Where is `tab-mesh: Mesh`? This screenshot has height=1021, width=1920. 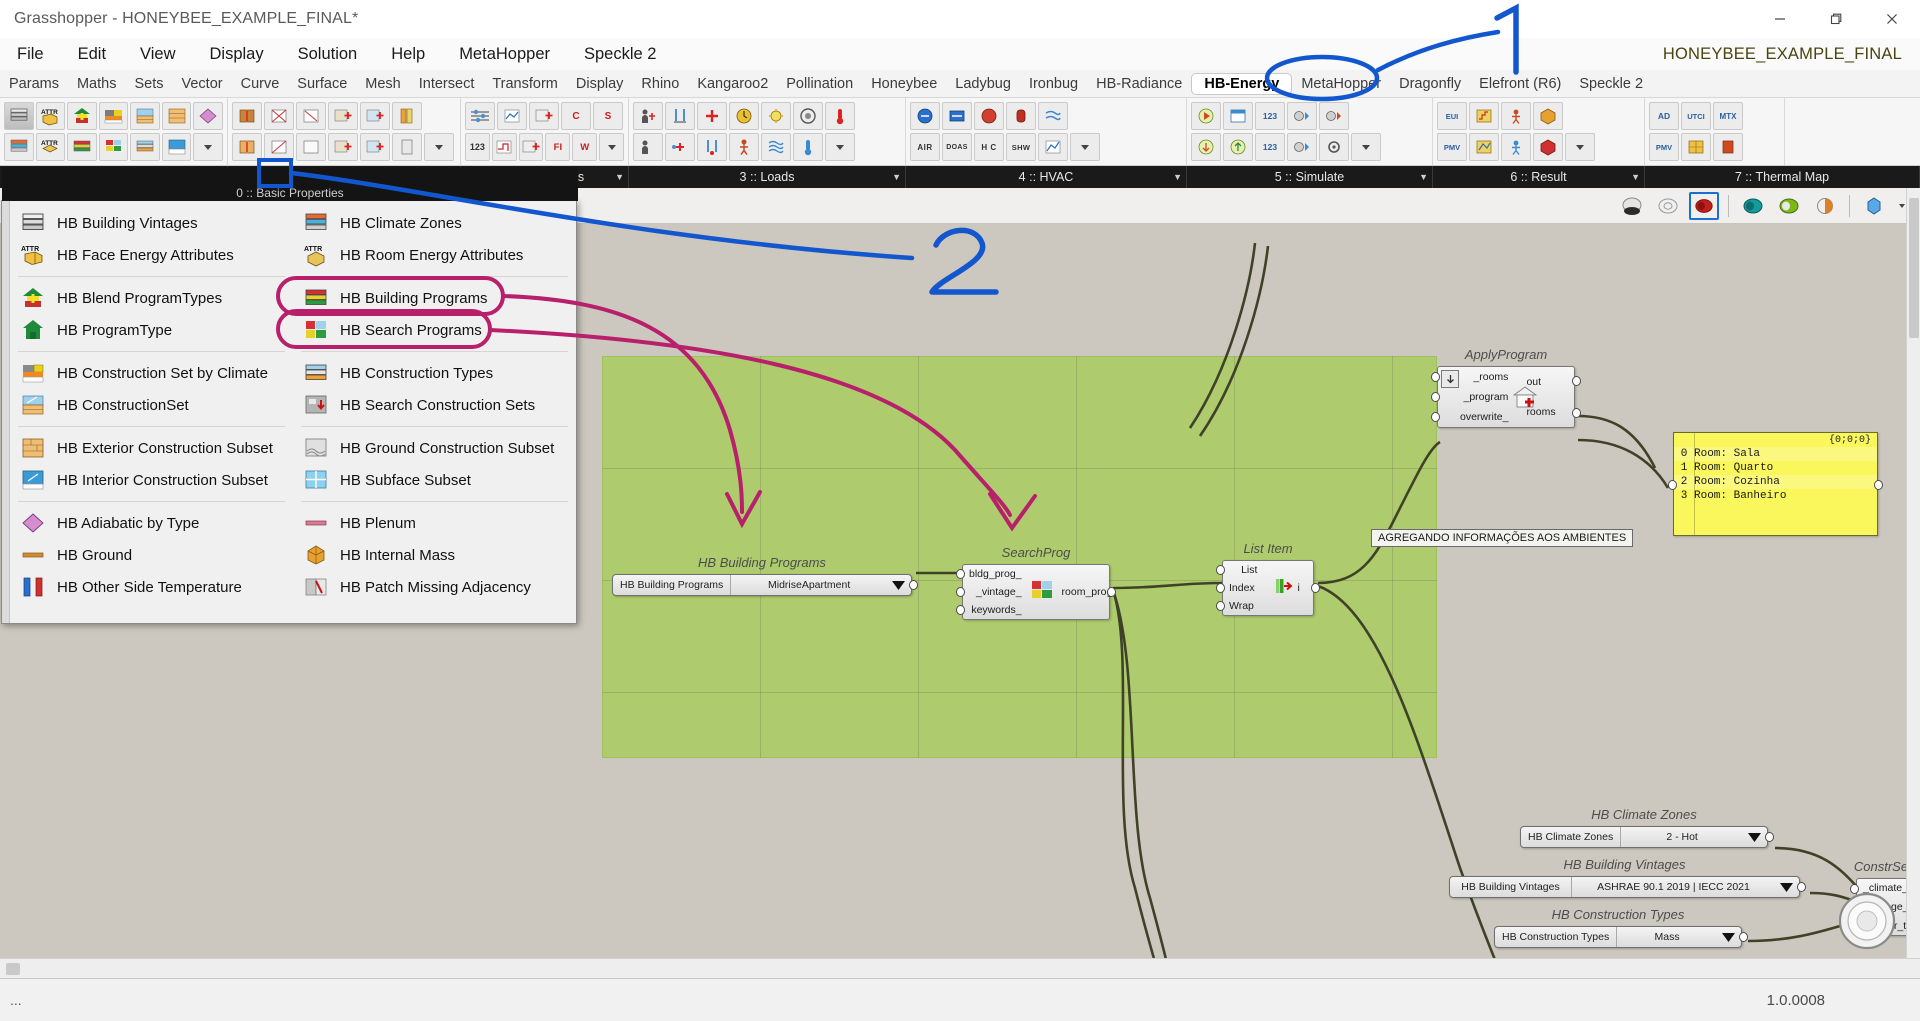 tab-mesh: Mesh is located at coordinates (382, 84).